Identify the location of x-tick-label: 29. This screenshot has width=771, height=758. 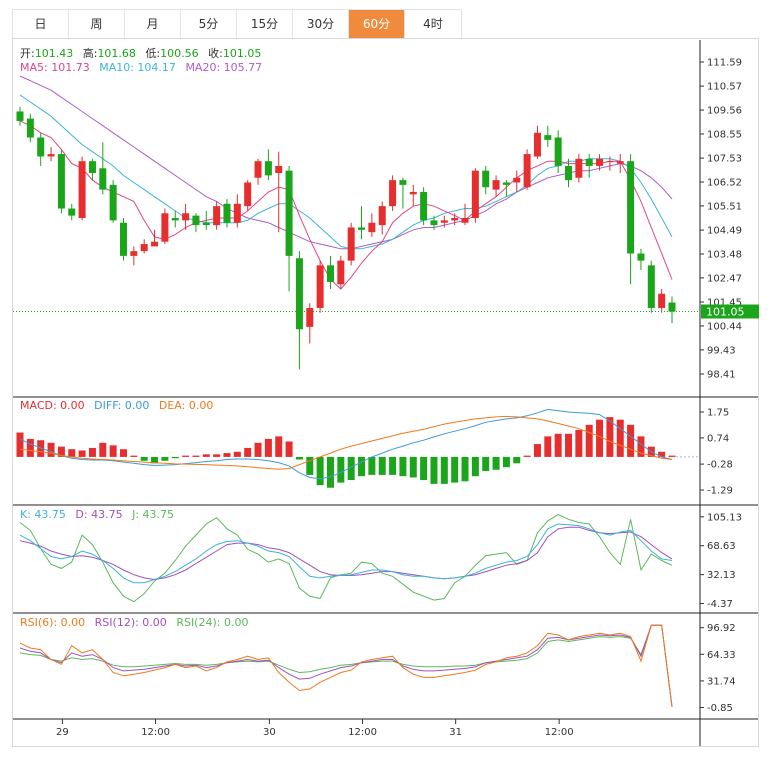
(62, 732).